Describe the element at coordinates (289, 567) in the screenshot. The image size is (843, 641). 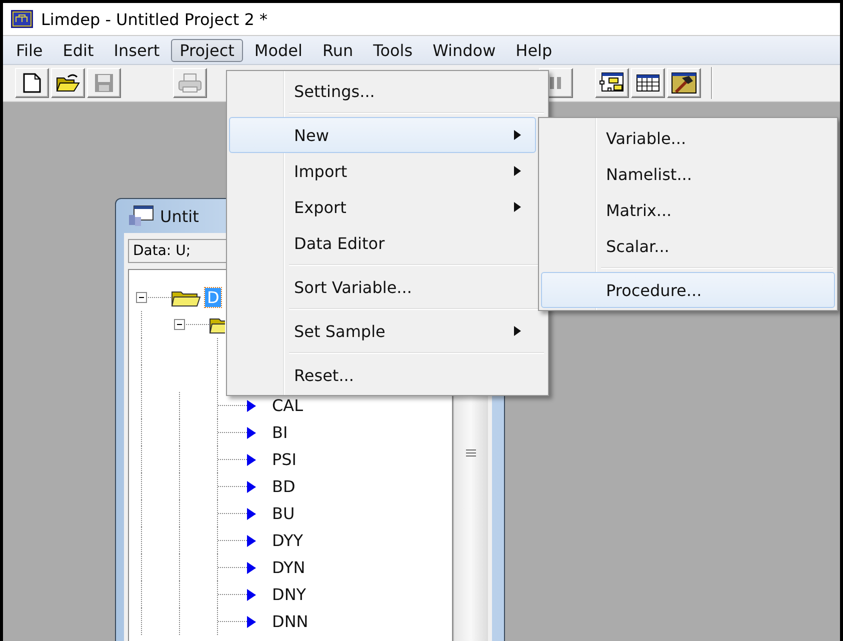
I see `tree-item: DYN` at that location.